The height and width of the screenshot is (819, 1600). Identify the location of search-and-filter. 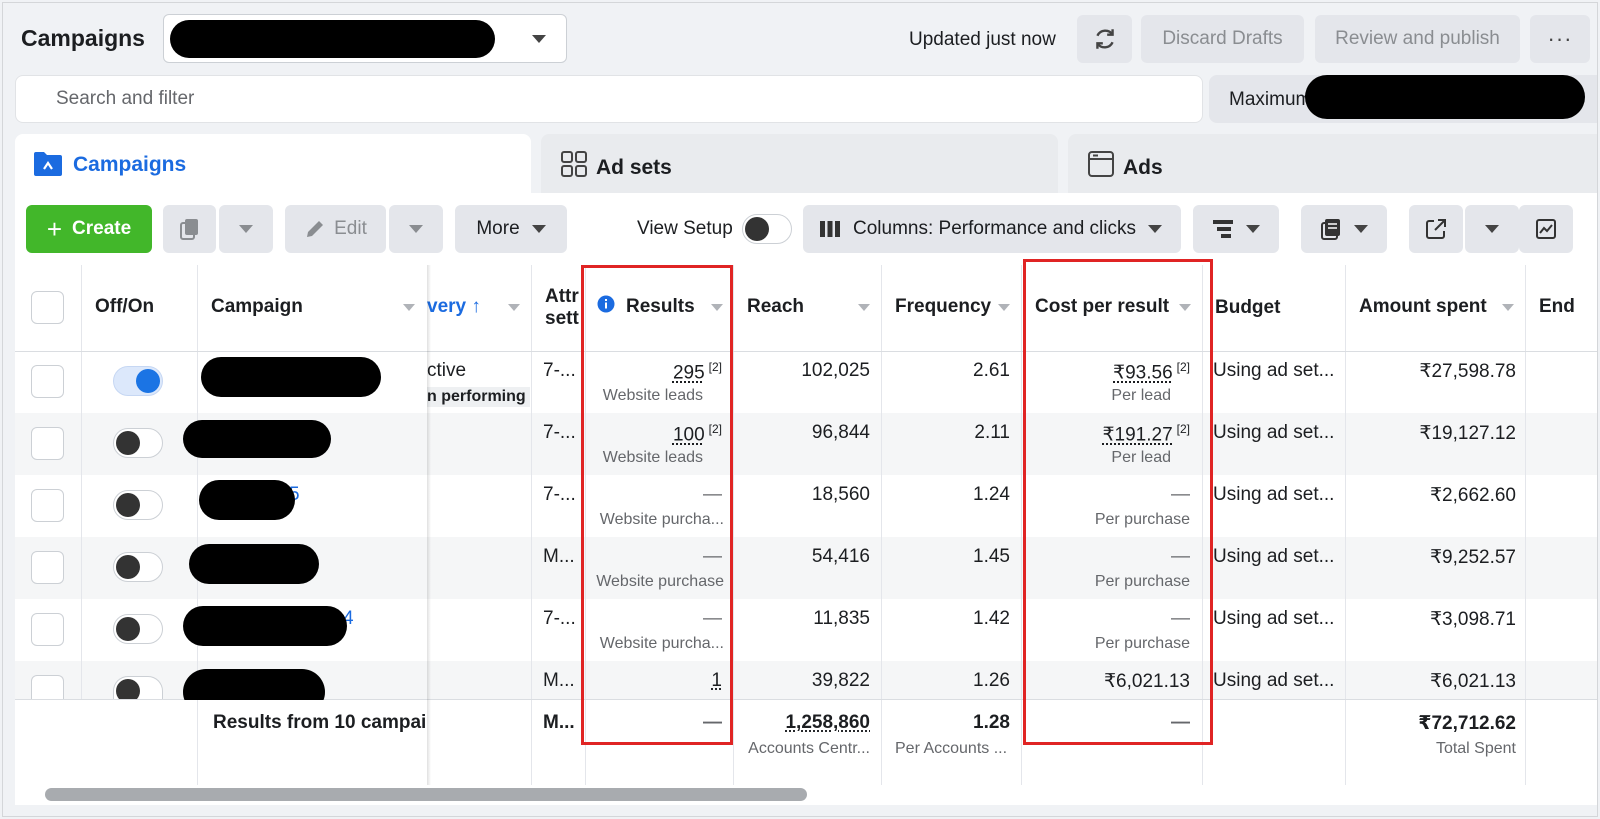
(609, 99).